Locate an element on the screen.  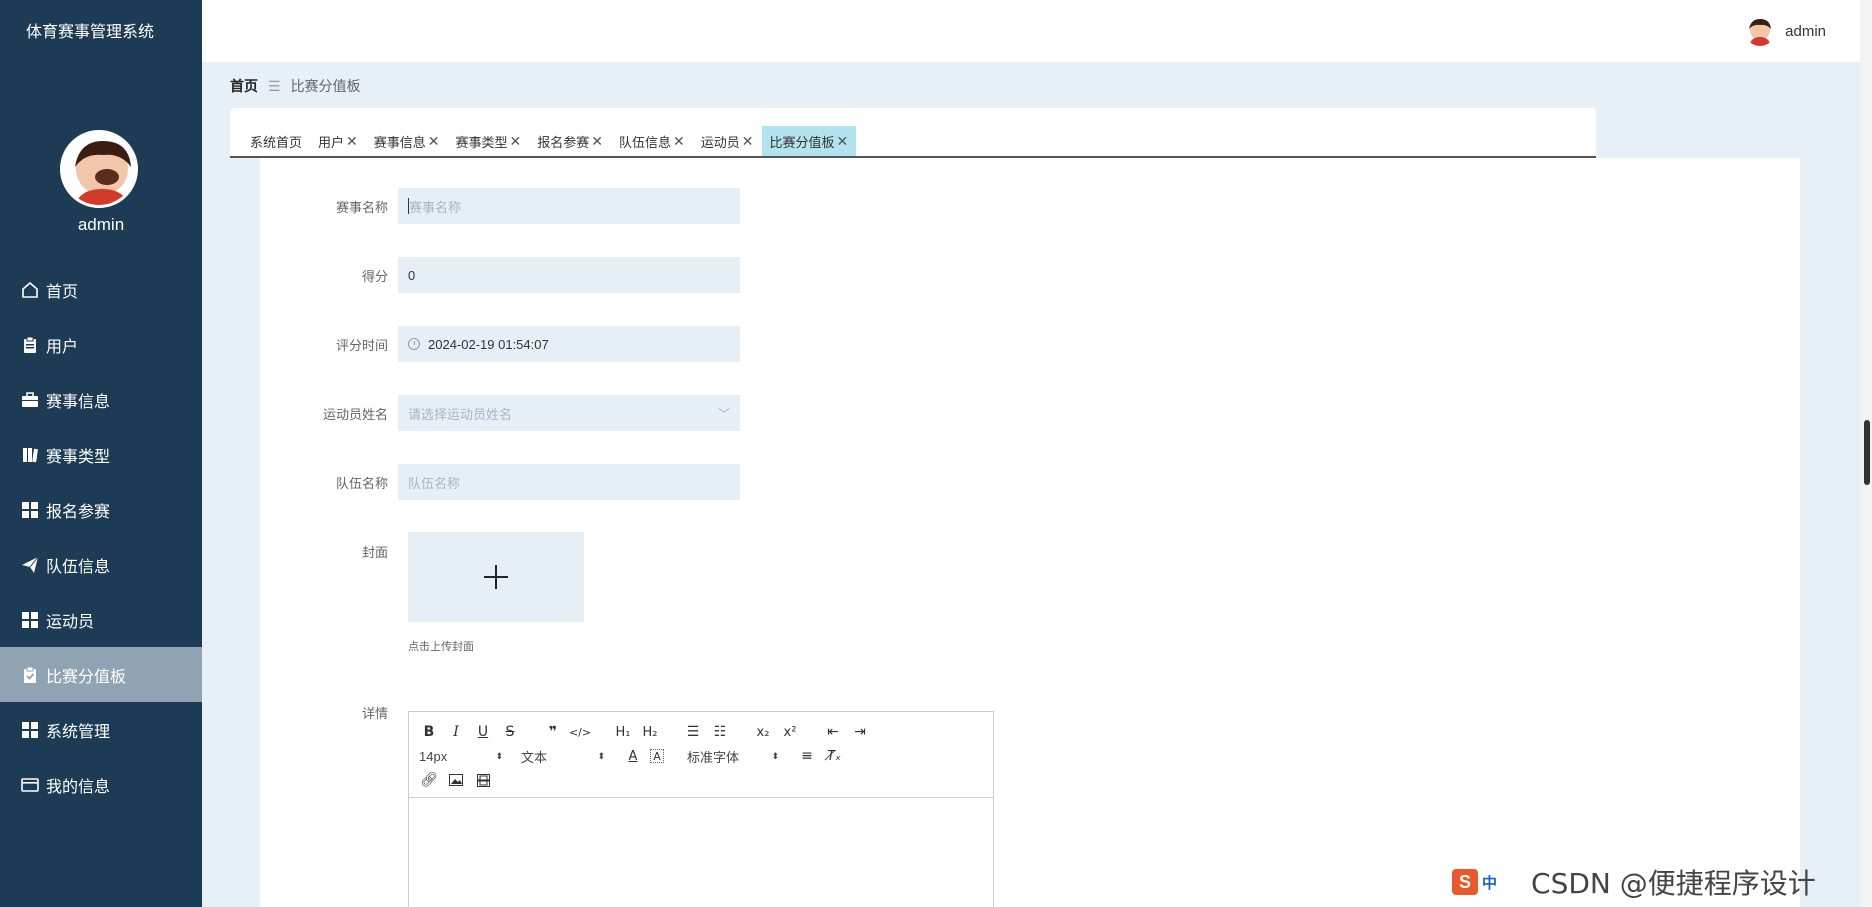
underline-icon: U is located at coordinates (483, 732).